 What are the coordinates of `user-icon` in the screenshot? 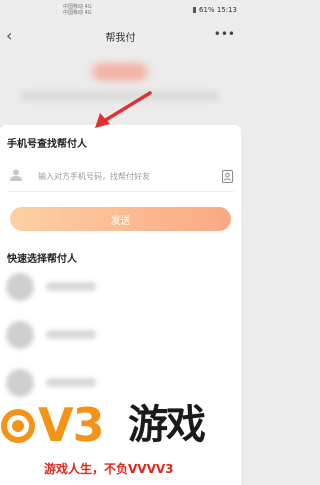 It's located at (16, 175).